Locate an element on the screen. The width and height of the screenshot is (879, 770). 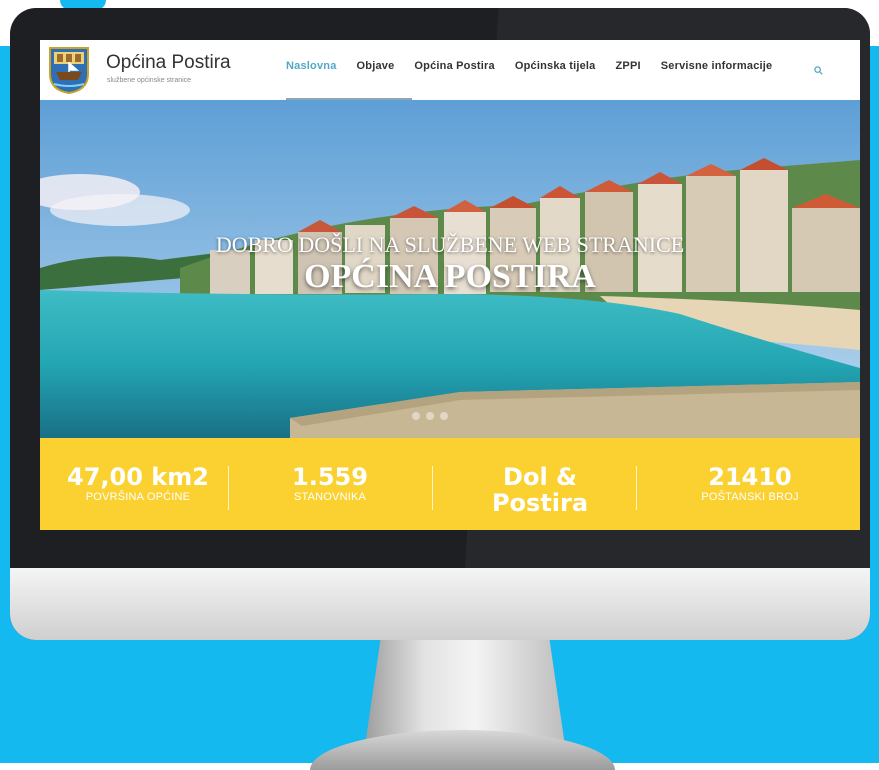
nav-item-zppi: ZPPI is located at coordinates (628, 70).